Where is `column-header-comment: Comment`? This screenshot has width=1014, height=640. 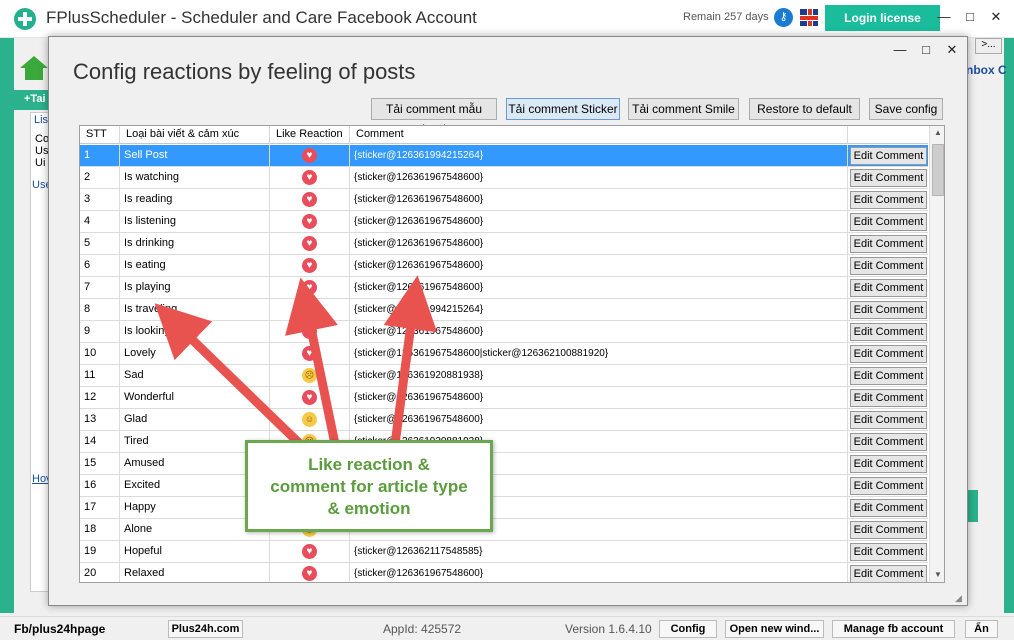 column-header-comment: Comment is located at coordinates (599, 135).